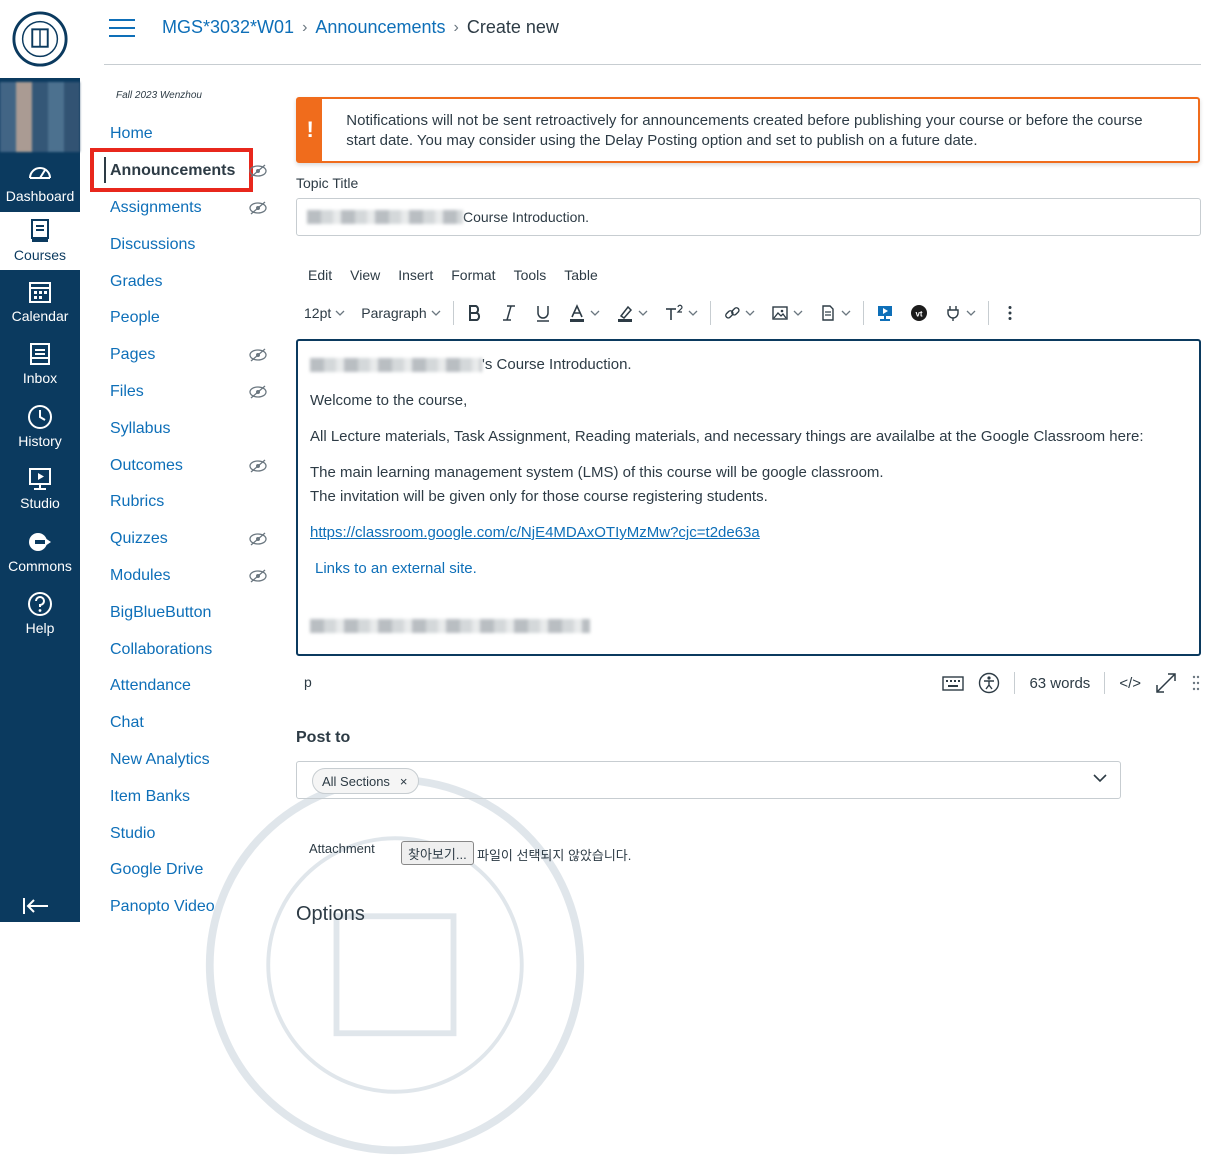  Describe the element at coordinates (258, 171) in the screenshot. I see `hidden-eye-icon` at that location.